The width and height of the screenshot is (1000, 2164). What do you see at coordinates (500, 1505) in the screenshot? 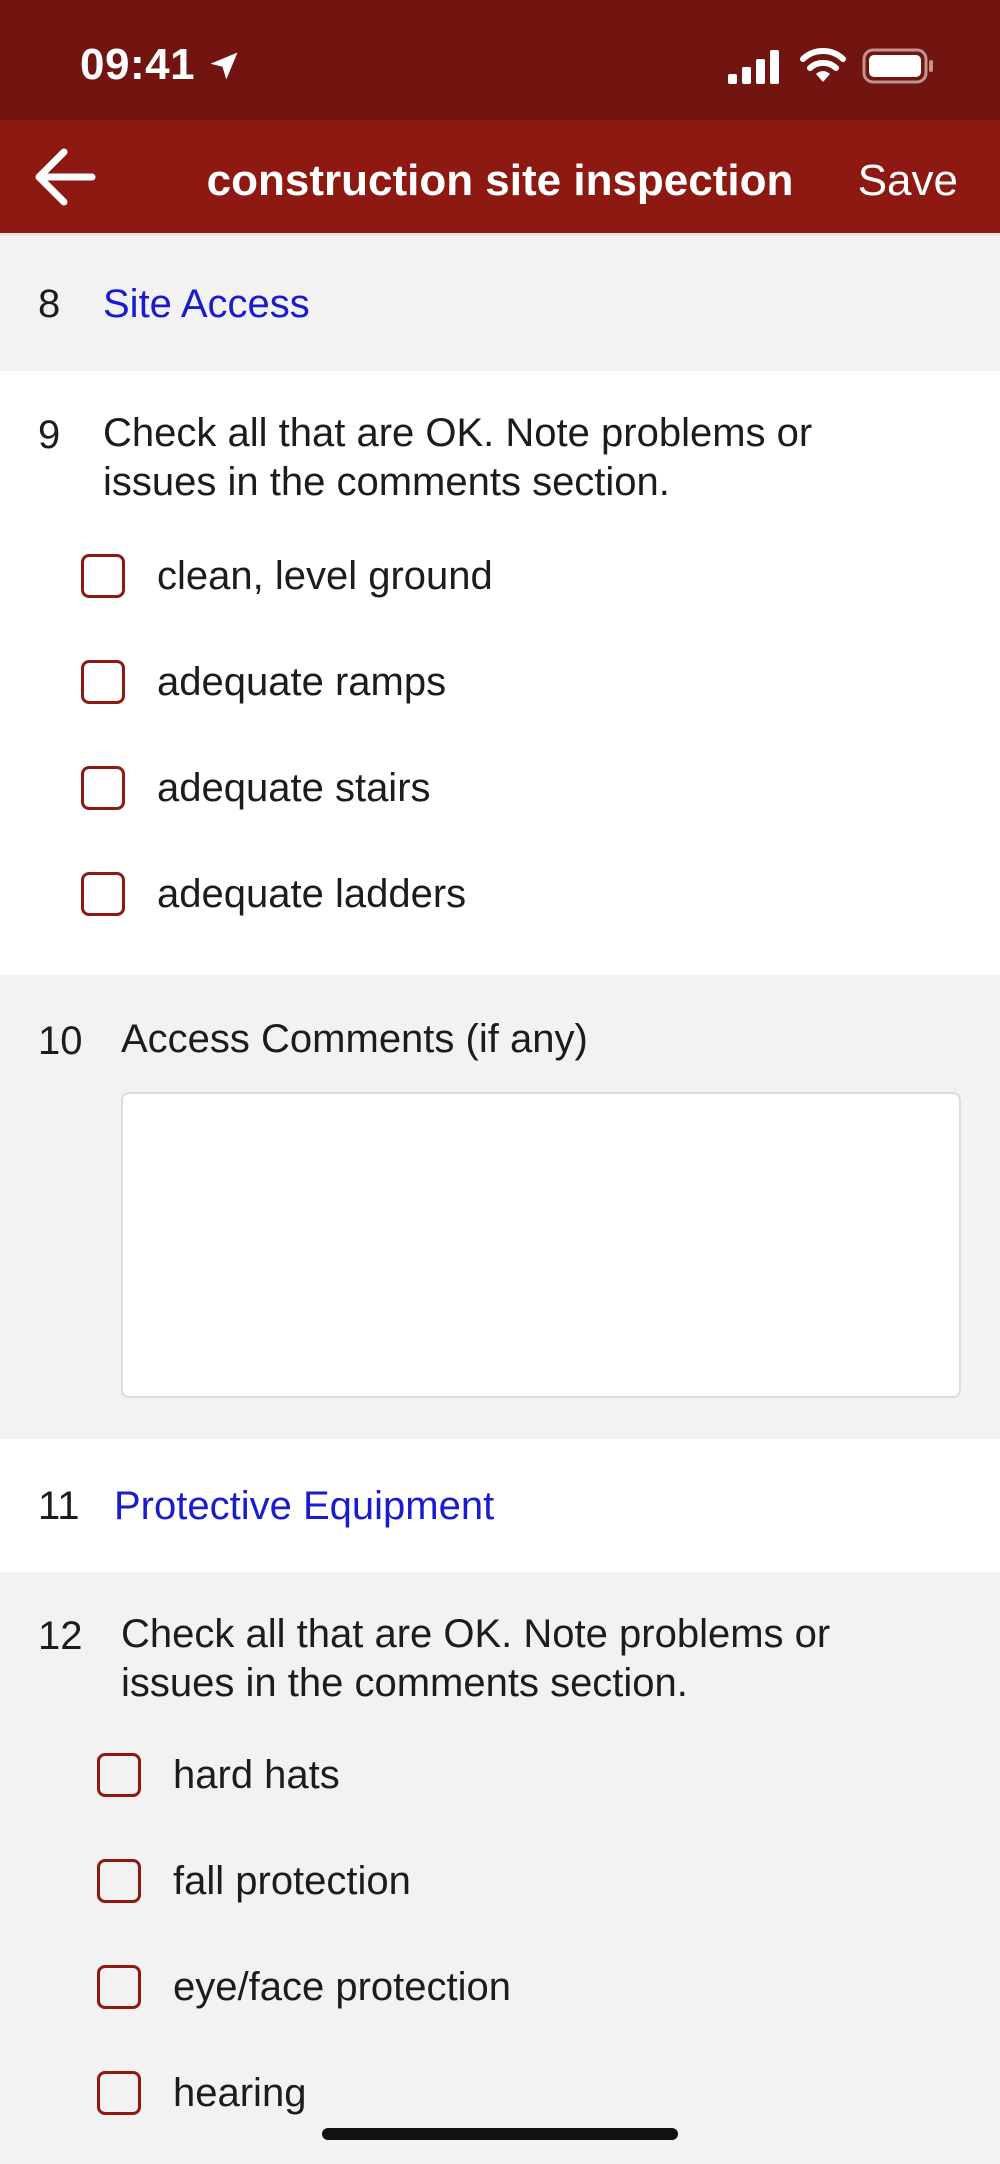
I see `question-11-section: 11 Protective Equipment` at bounding box center [500, 1505].